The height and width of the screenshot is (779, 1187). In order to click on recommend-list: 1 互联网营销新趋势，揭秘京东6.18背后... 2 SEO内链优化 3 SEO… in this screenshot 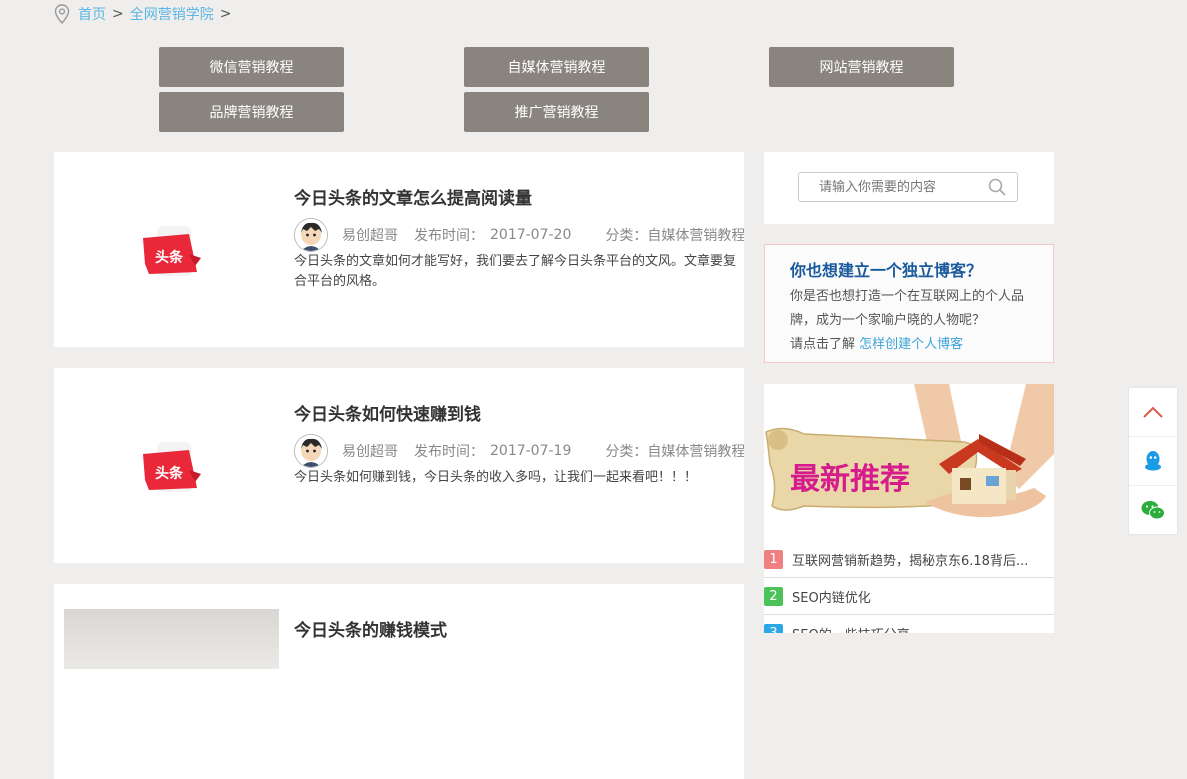, I will do `click(909, 587)`.